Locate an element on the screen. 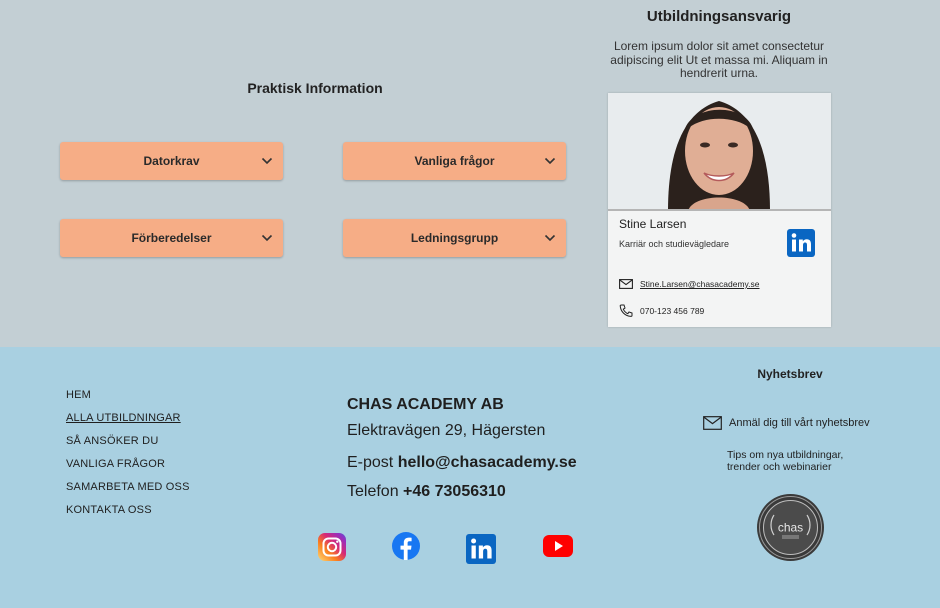 The image size is (940, 608). badge-text: chas is located at coordinates (790, 528).